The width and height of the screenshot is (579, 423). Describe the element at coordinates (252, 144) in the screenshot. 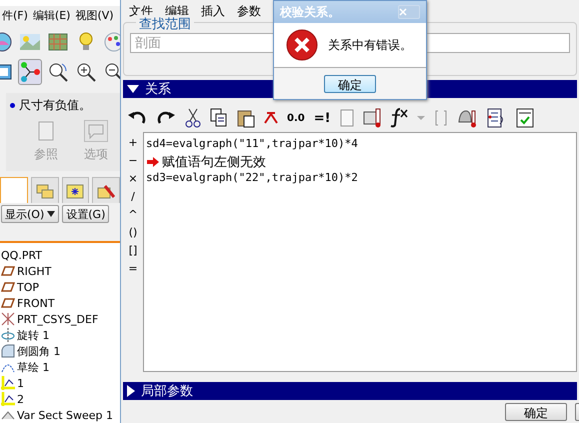

I see `code-line: sd4=evalgraph("11",trajpar*10)*4` at that location.